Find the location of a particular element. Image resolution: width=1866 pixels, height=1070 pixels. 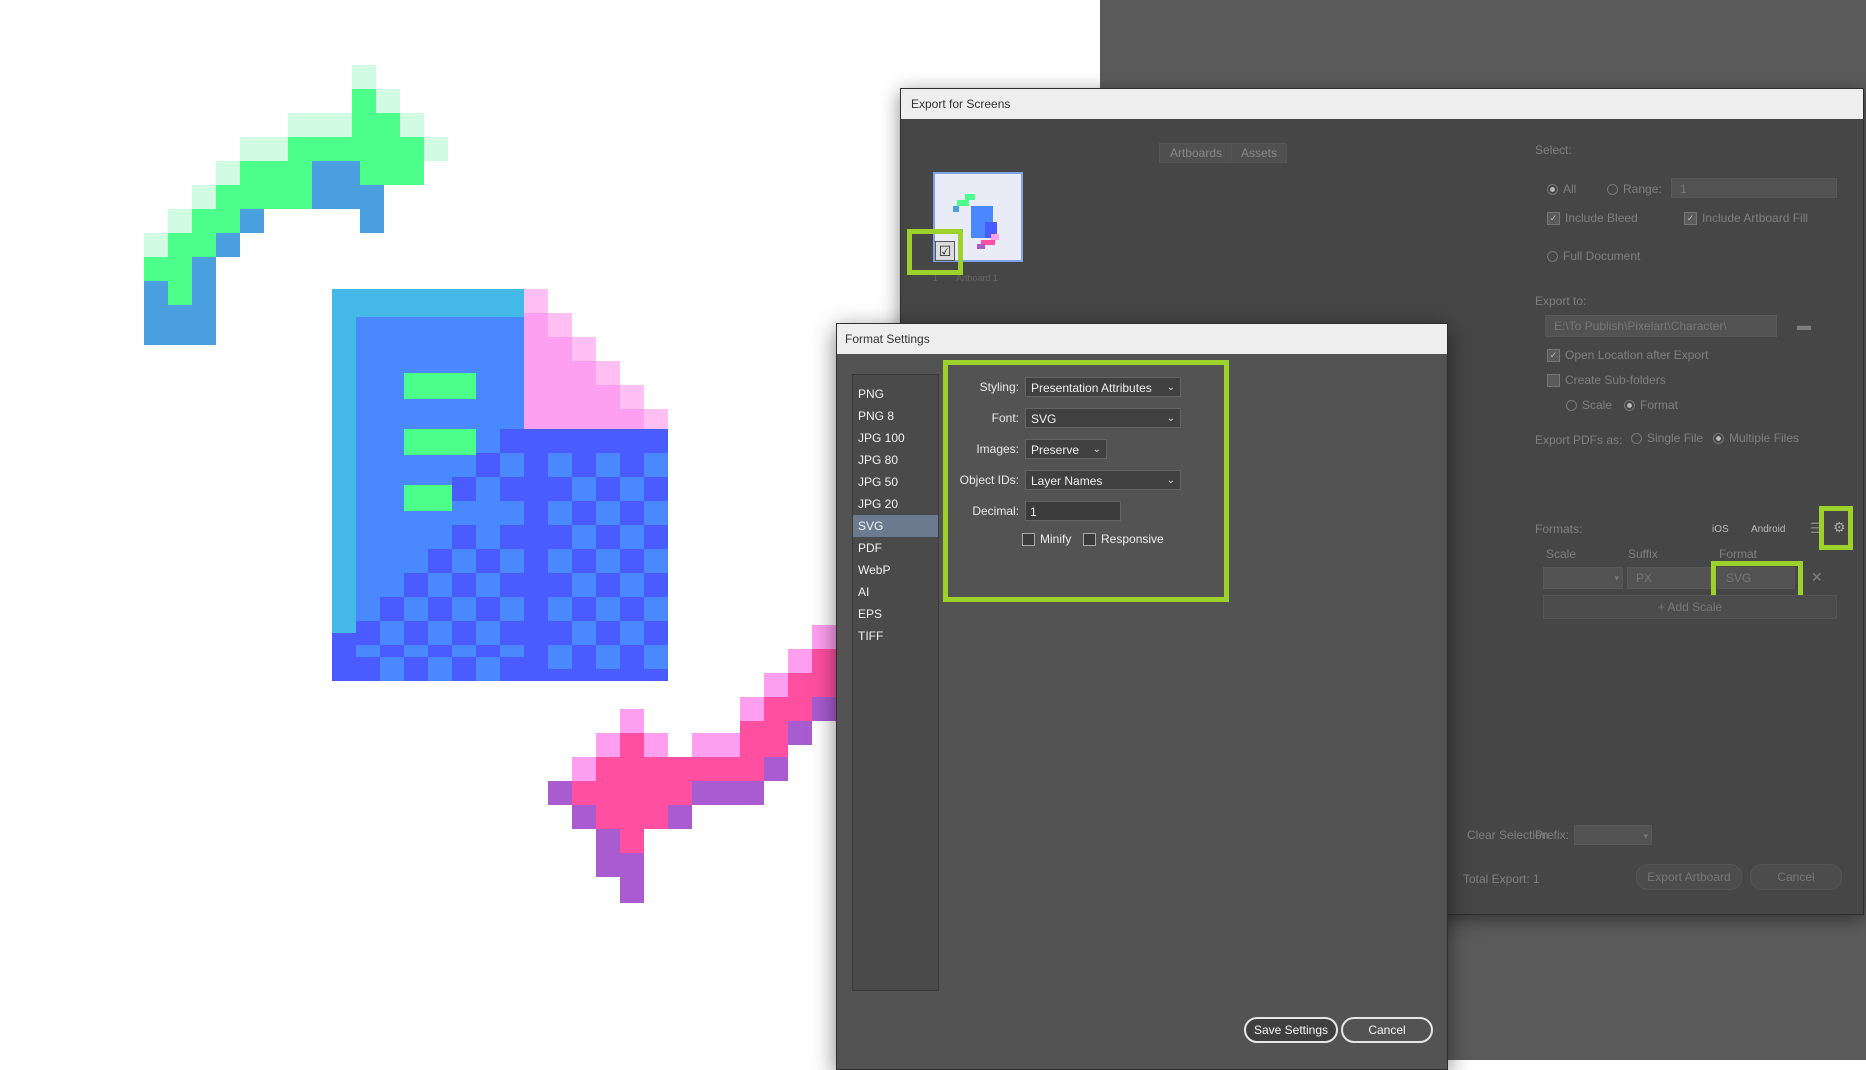

export-cancel-button: Cancel is located at coordinates (1796, 877).